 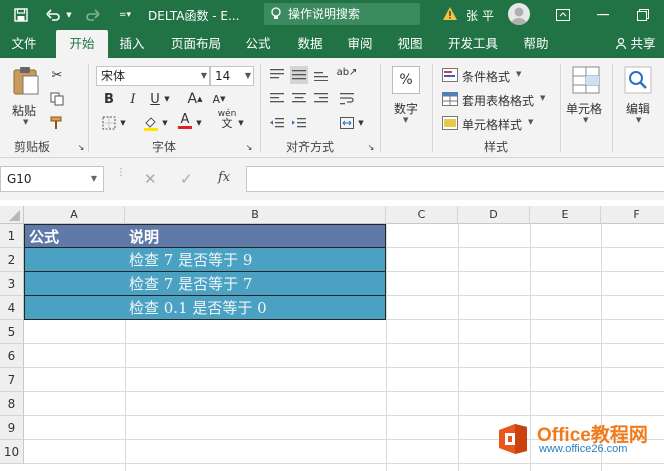 What do you see at coordinates (12, 404) in the screenshot?
I see `row-header-8: 8` at bounding box center [12, 404].